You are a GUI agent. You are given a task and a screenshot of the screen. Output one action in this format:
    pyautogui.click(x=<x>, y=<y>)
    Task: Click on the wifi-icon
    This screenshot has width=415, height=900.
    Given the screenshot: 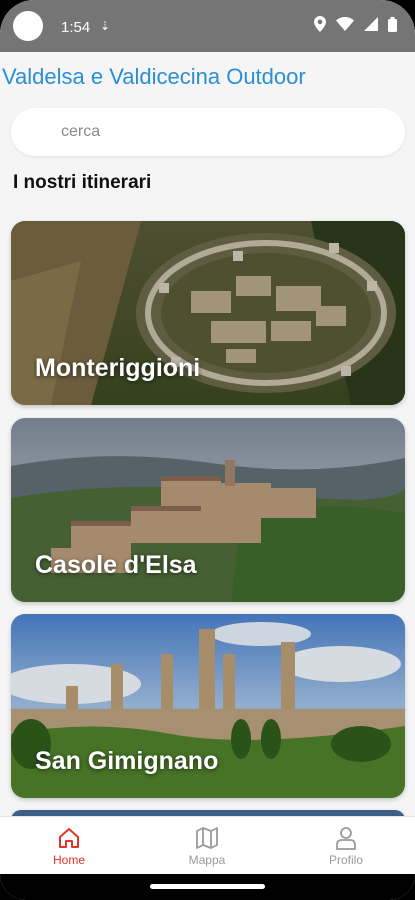 What is the action you would take?
    pyautogui.click(x=345, y=24)
    